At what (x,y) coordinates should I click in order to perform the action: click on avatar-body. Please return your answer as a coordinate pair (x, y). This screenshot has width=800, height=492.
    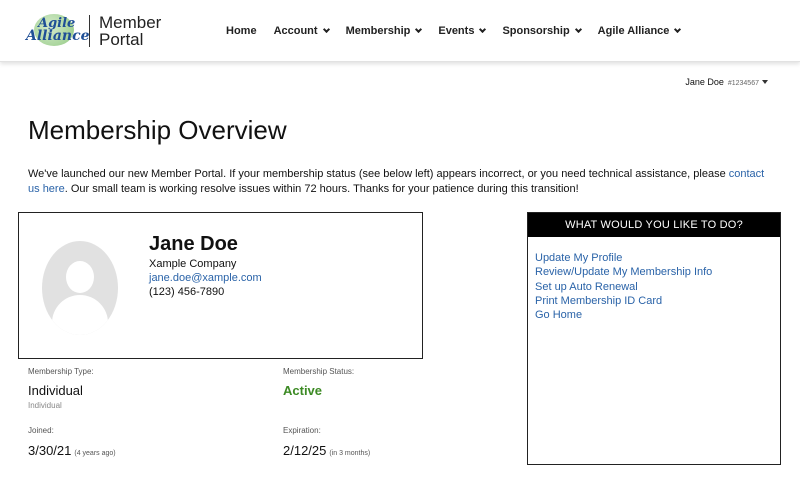
    Looking at the image, I should click on (80, 315).